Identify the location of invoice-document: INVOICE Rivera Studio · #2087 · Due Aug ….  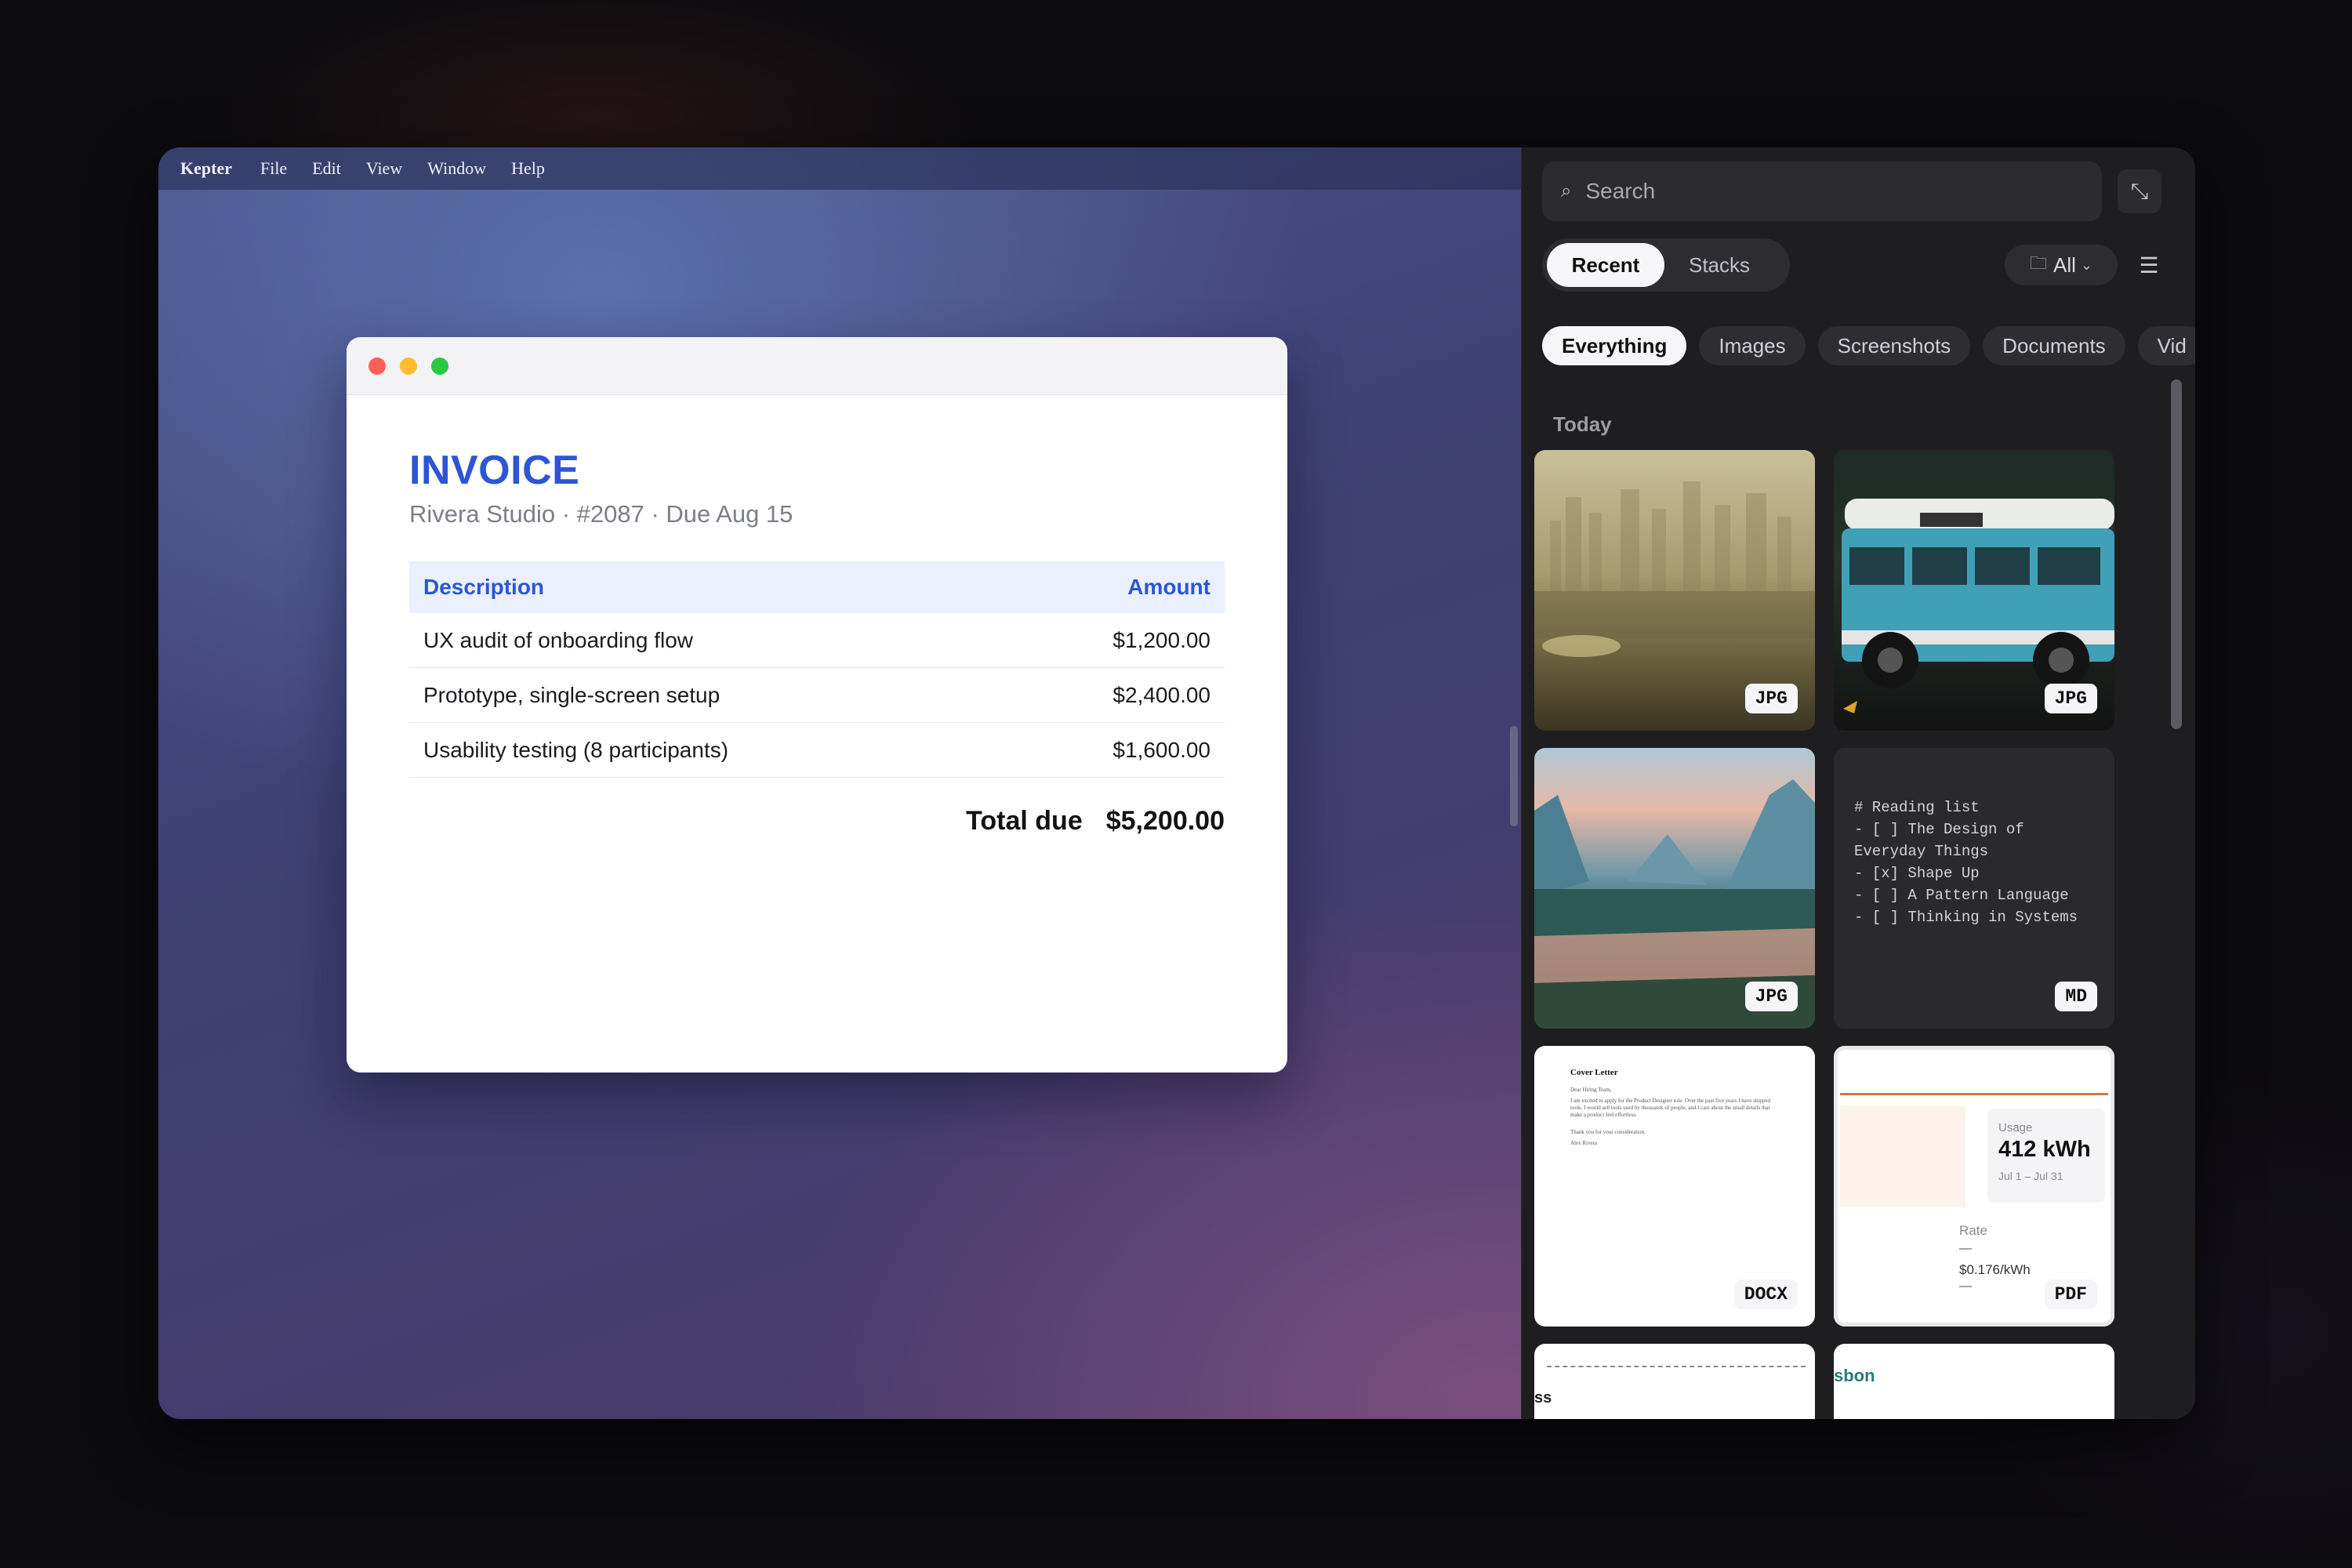
(817, 642).